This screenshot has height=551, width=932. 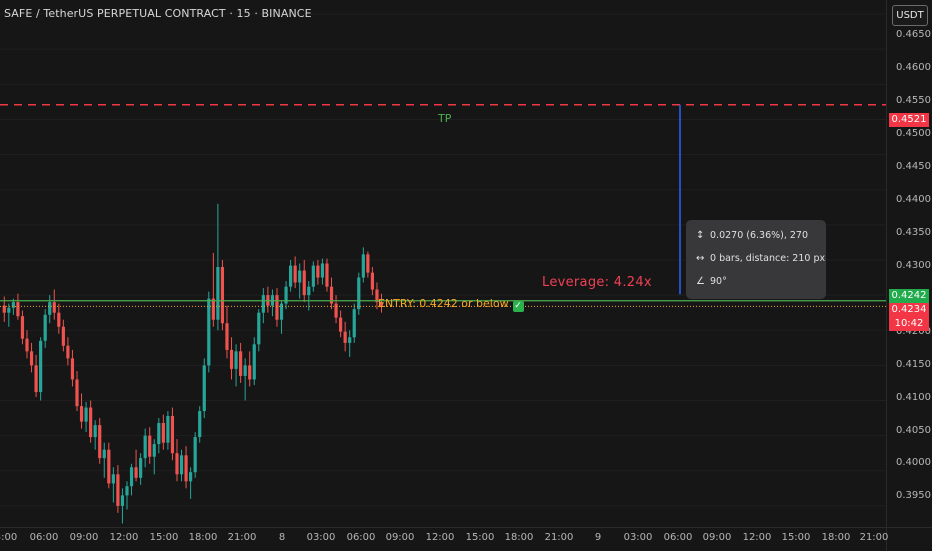 I want to click on measure-bars-text: 0 bars, distance: 210 px, so click(x=768, y=258).